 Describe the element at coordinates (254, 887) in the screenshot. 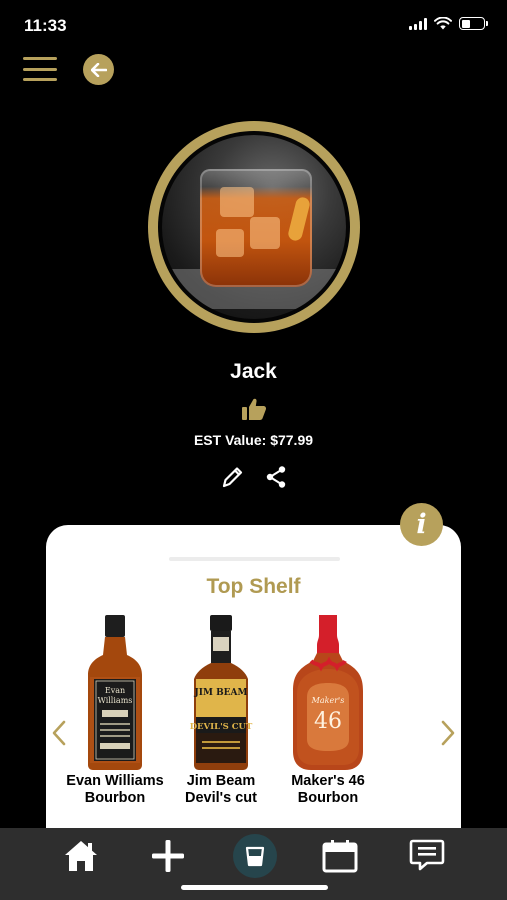

I see `home-indicator` at that location.